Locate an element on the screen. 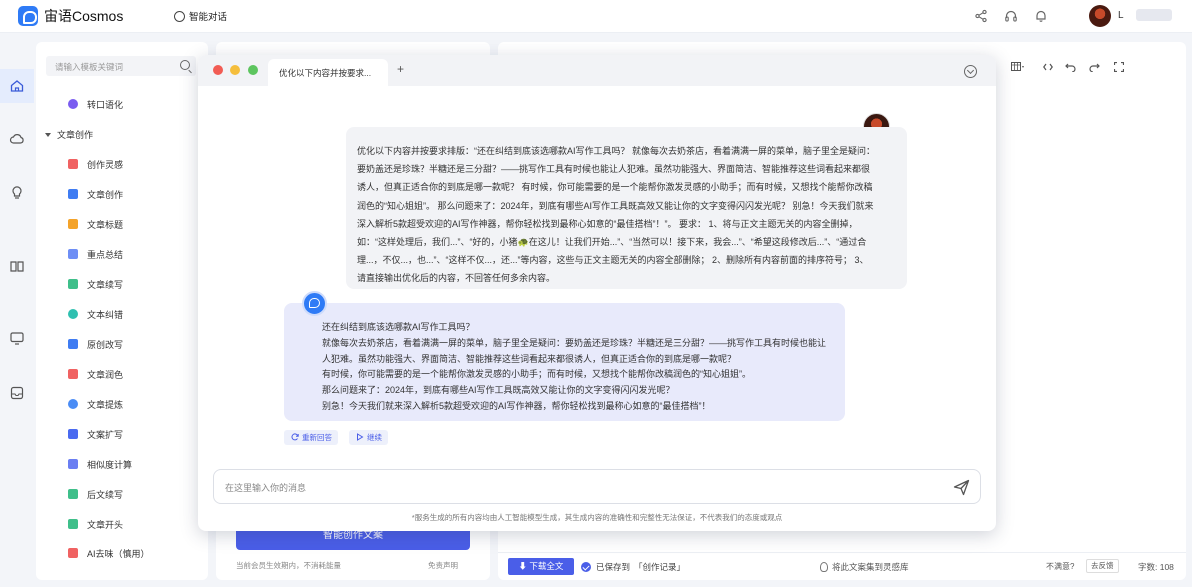 Image resolution: width=1192 pixels, height=587 pixels. sidebar-item: 重点总结 is located at coordinates (95, 254).